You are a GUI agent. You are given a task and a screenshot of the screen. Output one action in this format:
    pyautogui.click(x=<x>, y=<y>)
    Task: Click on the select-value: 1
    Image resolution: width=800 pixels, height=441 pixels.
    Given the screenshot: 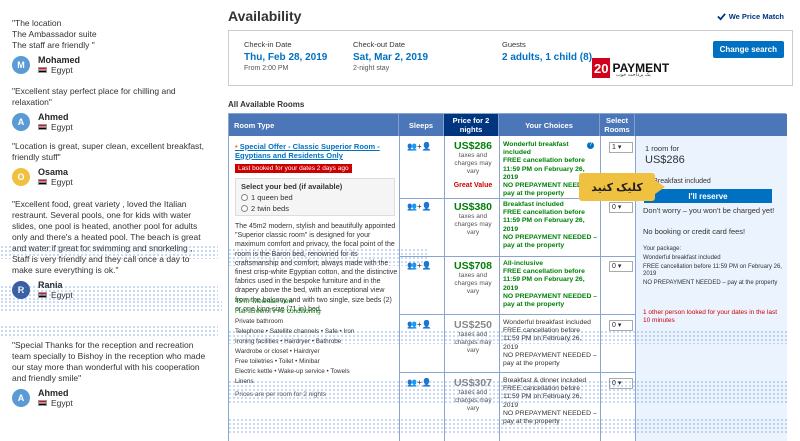 What is the action you would take?
    pyautogui.click(x=614, y=147)
    